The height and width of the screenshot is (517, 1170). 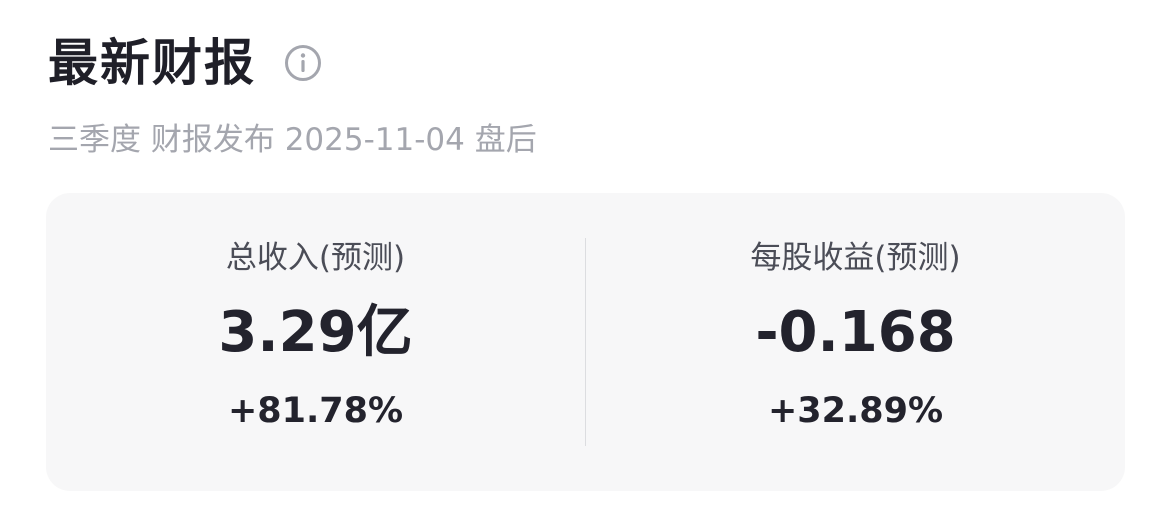 What do you see at coordinates (292, 140) in the screenshot?
I see `earnings-release-info: 三季度 财报发布 2025-11-04 盘后` at bounding box center [292, 140].